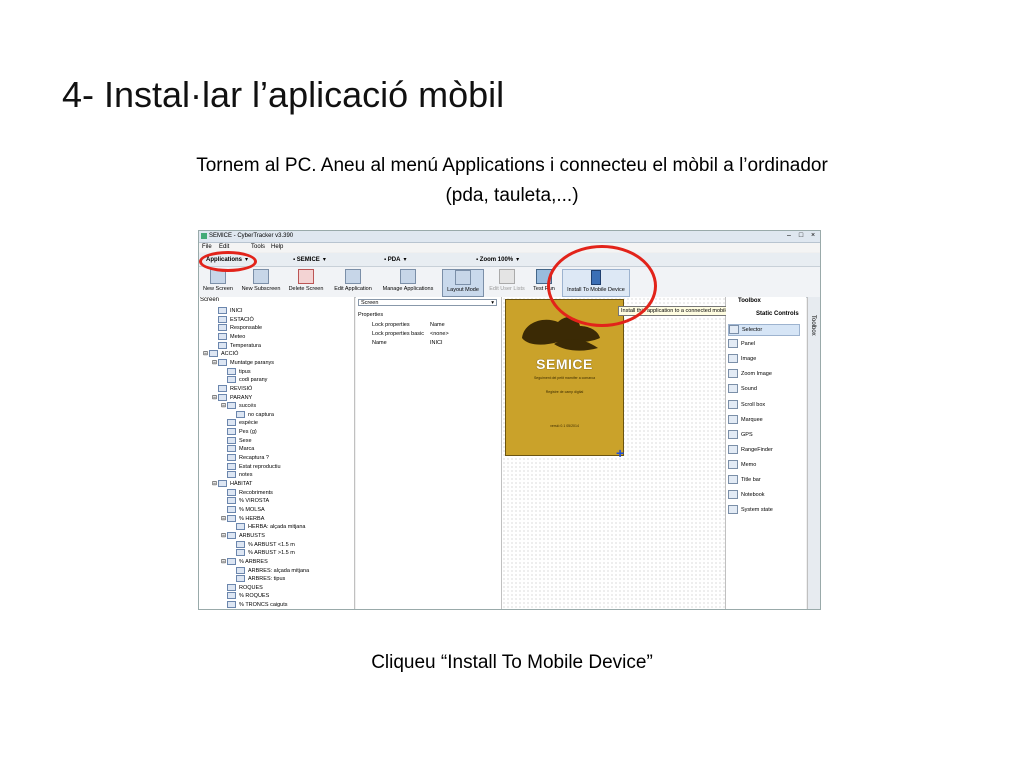 This screenshot has width=1024, height=768. What do you see at coordinates (237, 328) in the screenshot?
I see `tree-item: Responsable` at bounding box center [237, 328].